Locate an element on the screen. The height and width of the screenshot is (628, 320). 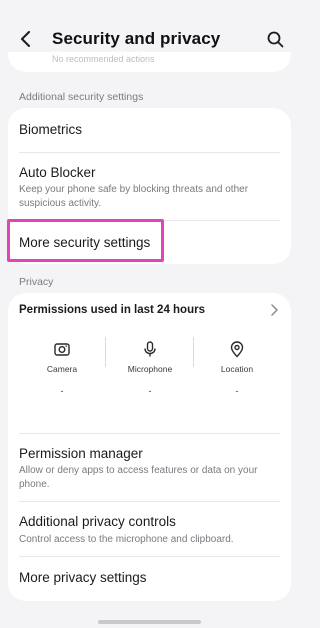
chevron-right-icon is located at coordinates (274, 310).